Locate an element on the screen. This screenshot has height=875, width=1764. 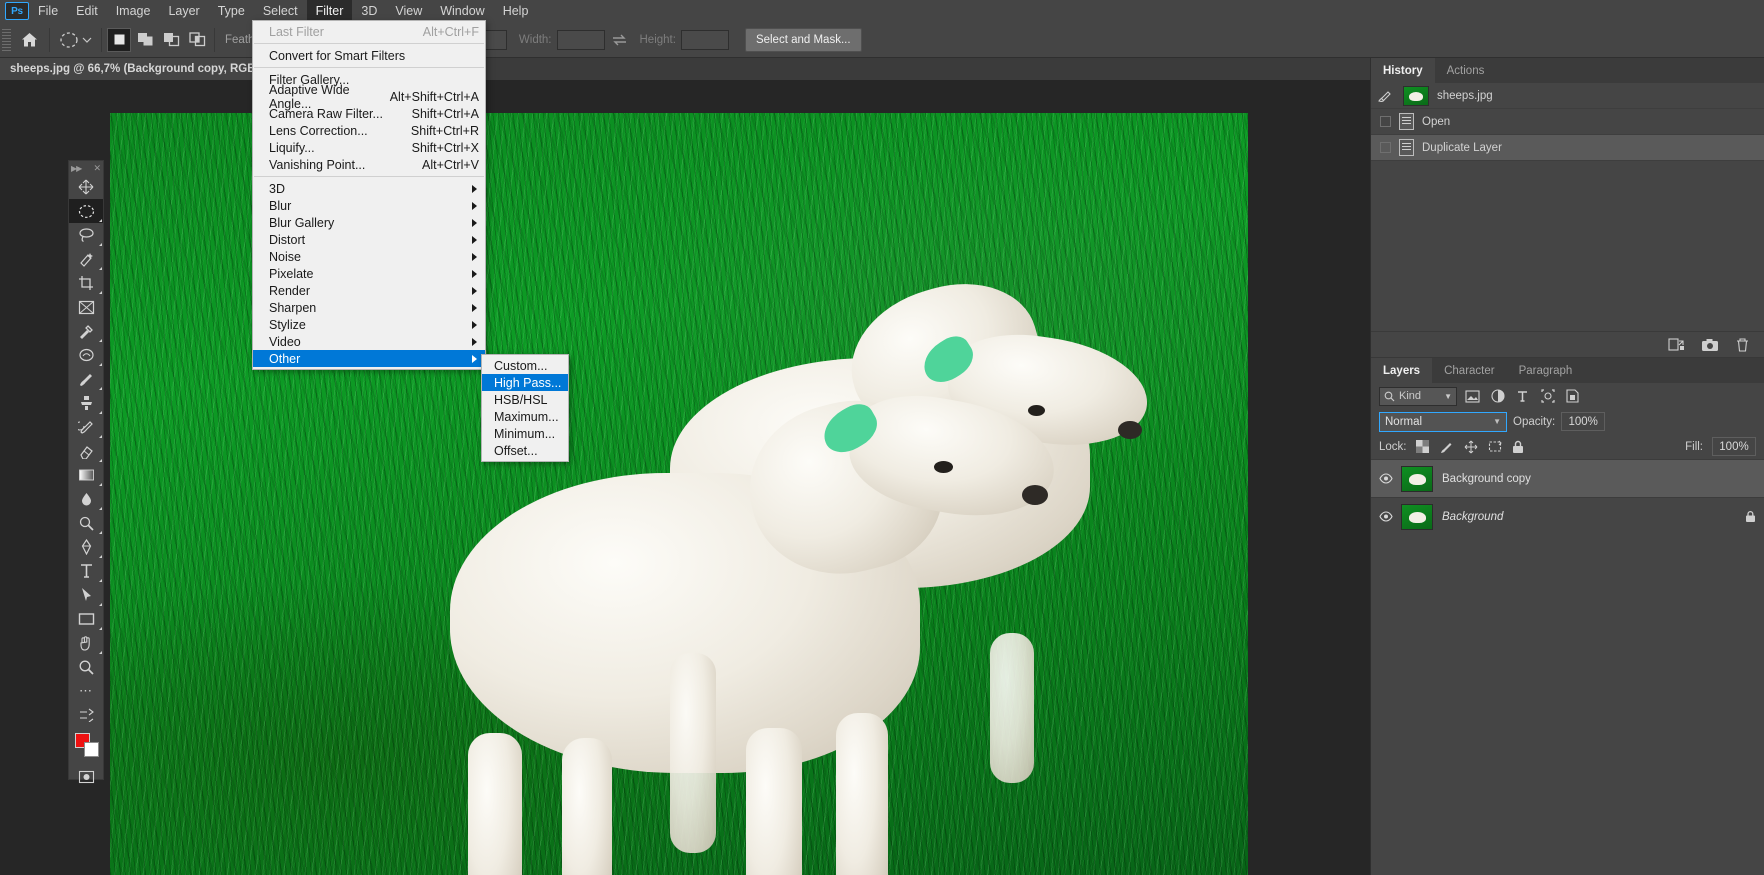
tab-paragraph: Paragraph is located at coordinates (1545, 370).